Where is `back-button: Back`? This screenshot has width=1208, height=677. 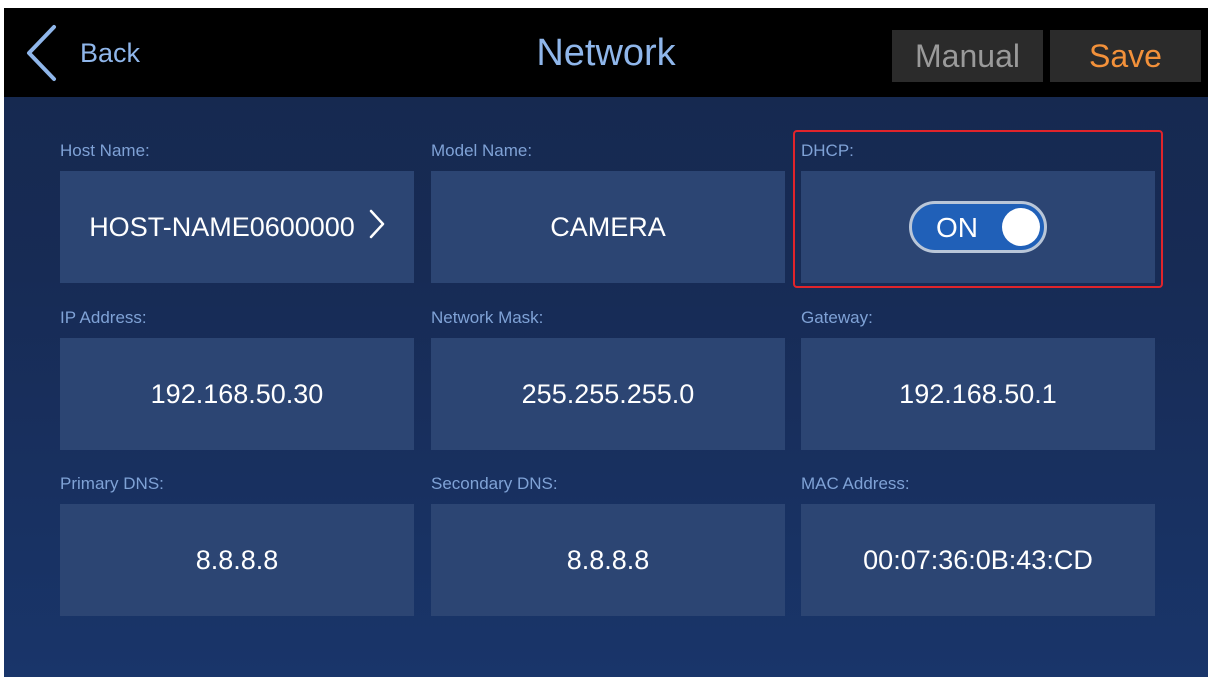
back-button: Back is located at coordinates (104, 53).